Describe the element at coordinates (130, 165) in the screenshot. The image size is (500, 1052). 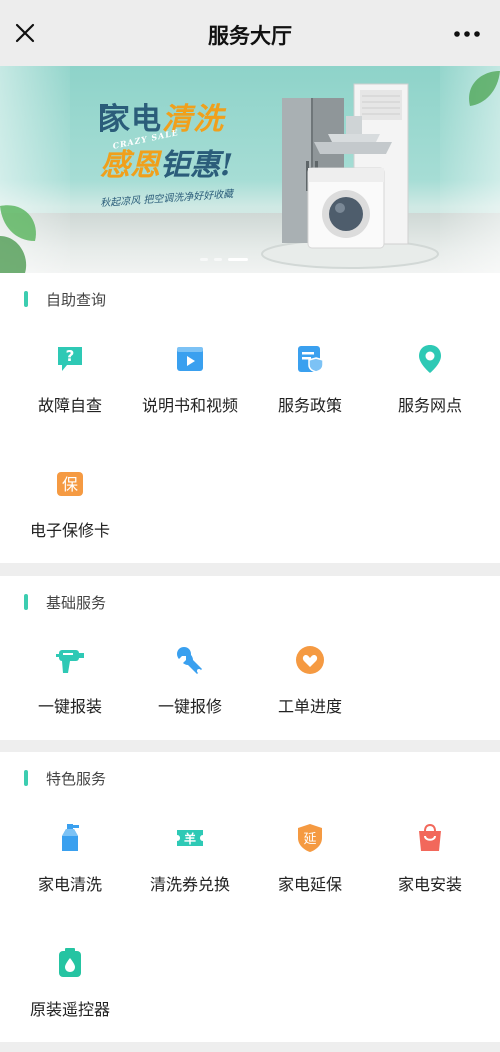
I see `banner-line2-a: 感恩` at that location.